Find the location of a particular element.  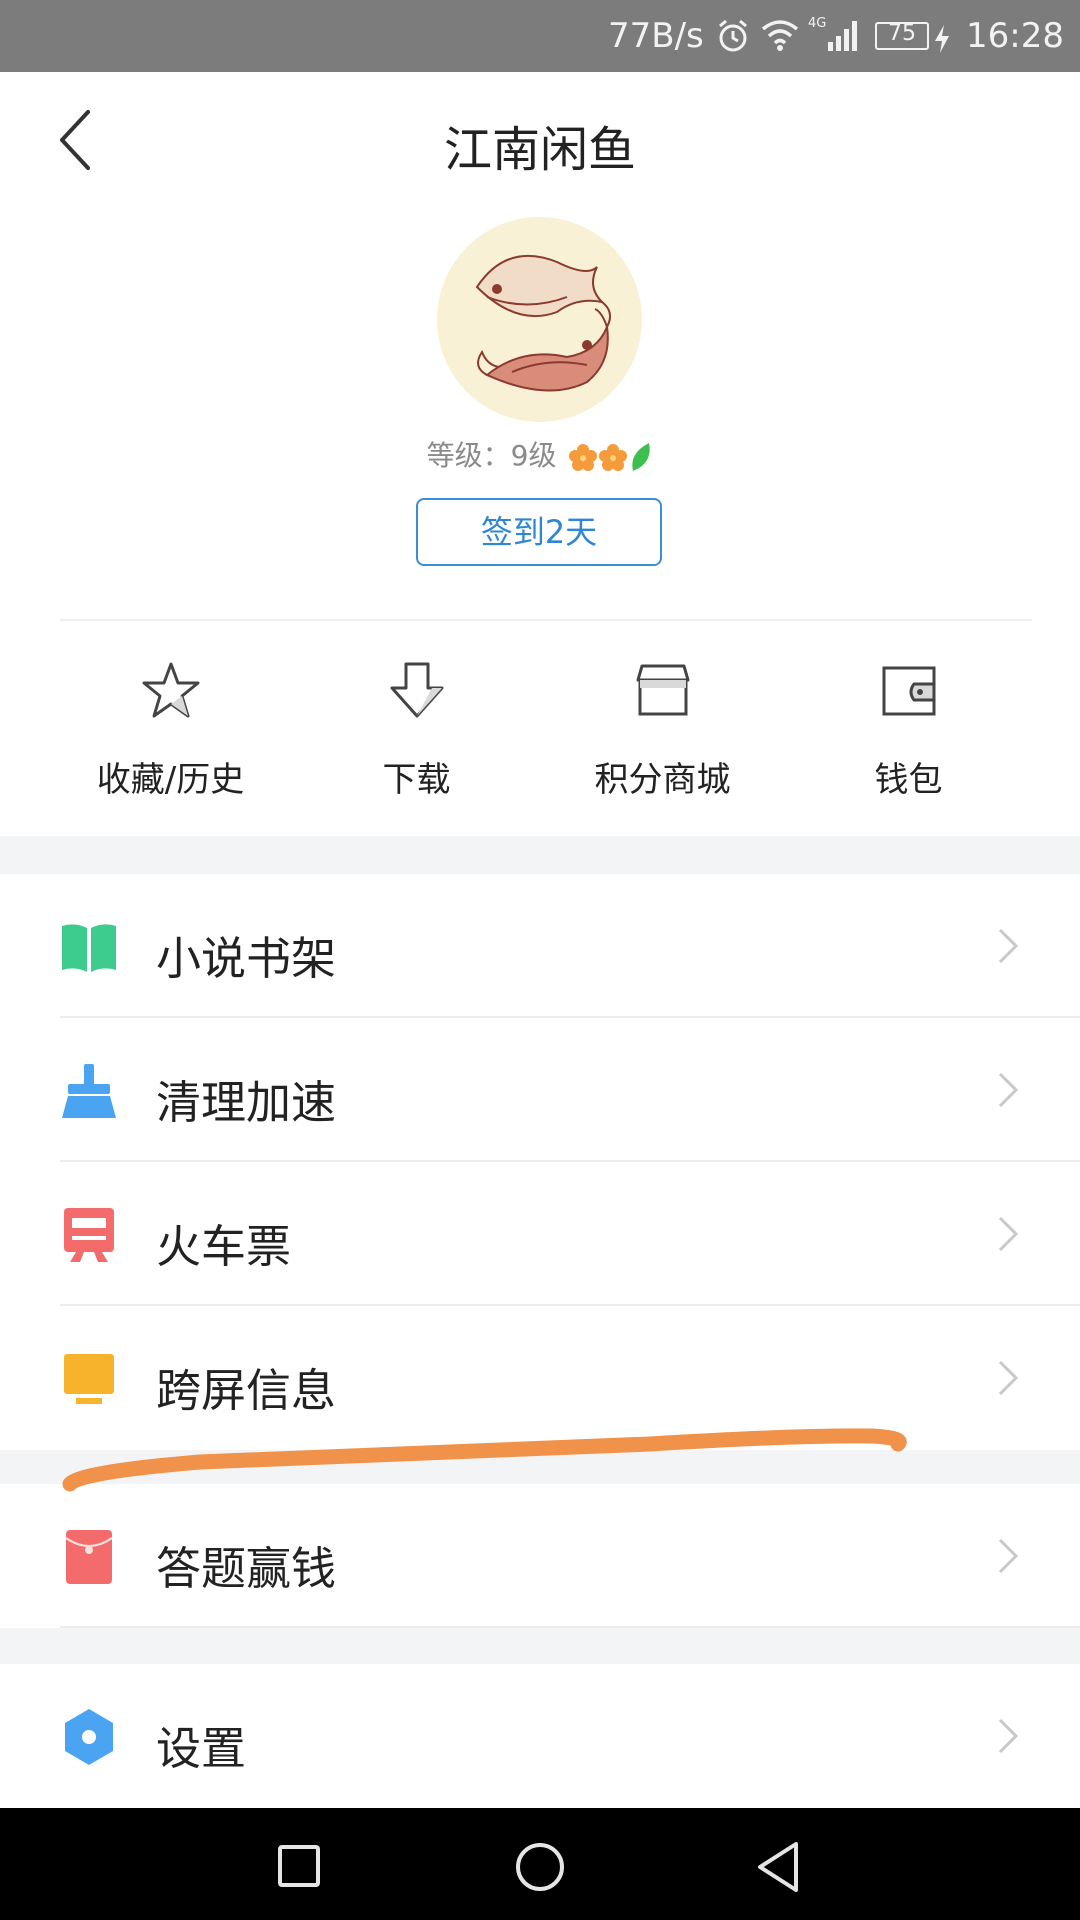

menu-item-settings: 设置 is located at coordinates (540, 1736).